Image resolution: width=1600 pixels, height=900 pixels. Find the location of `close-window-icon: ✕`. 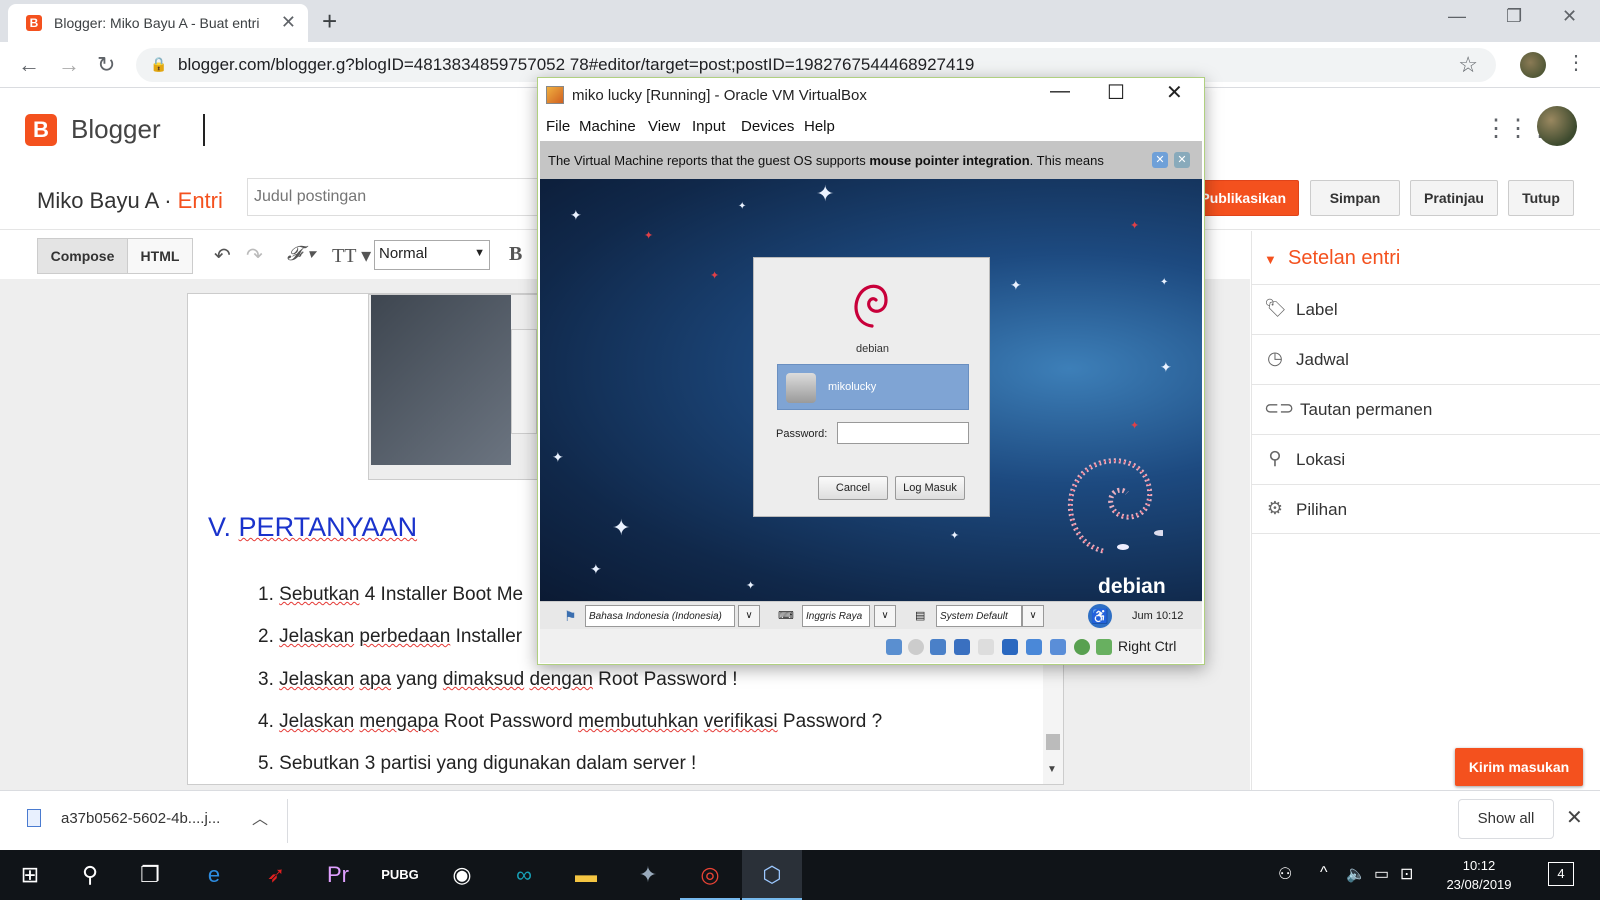

close-window-icon: ✕ is located at coordinates (1569, 16).